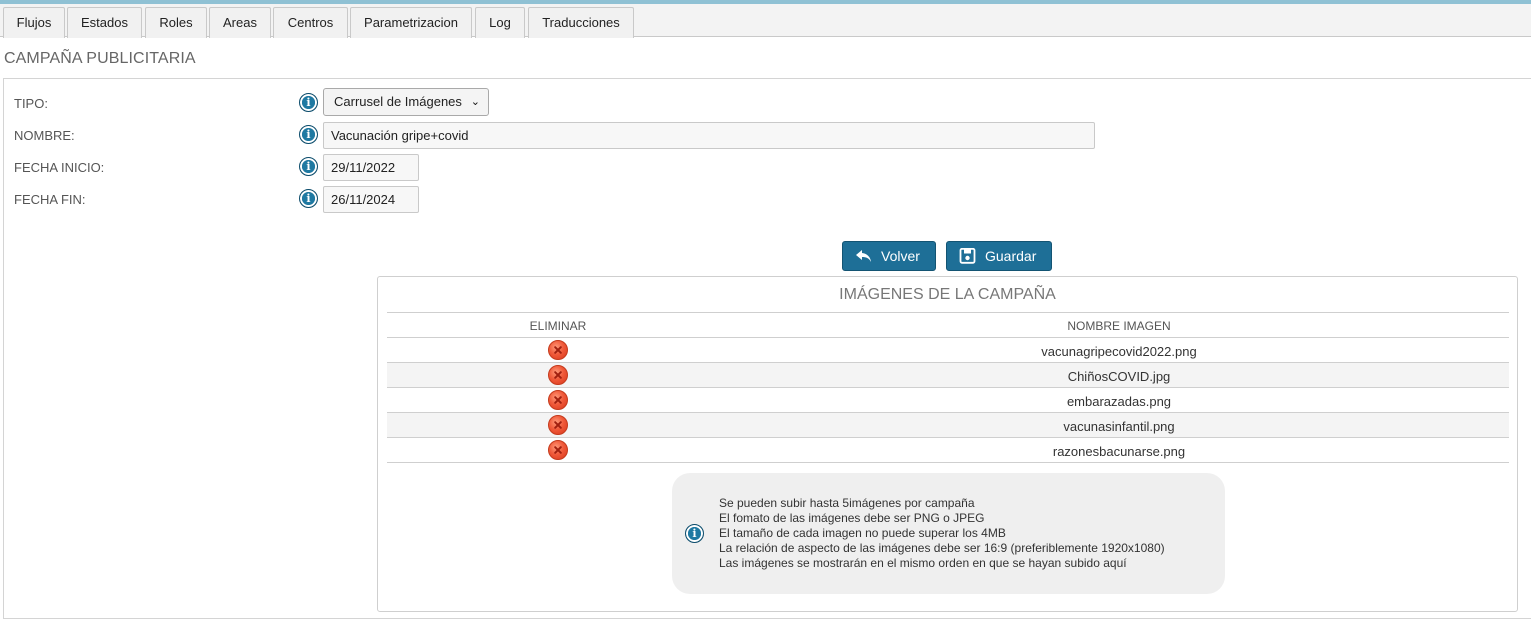  I want to click on tab-areas: Areas, so click(240, 22).